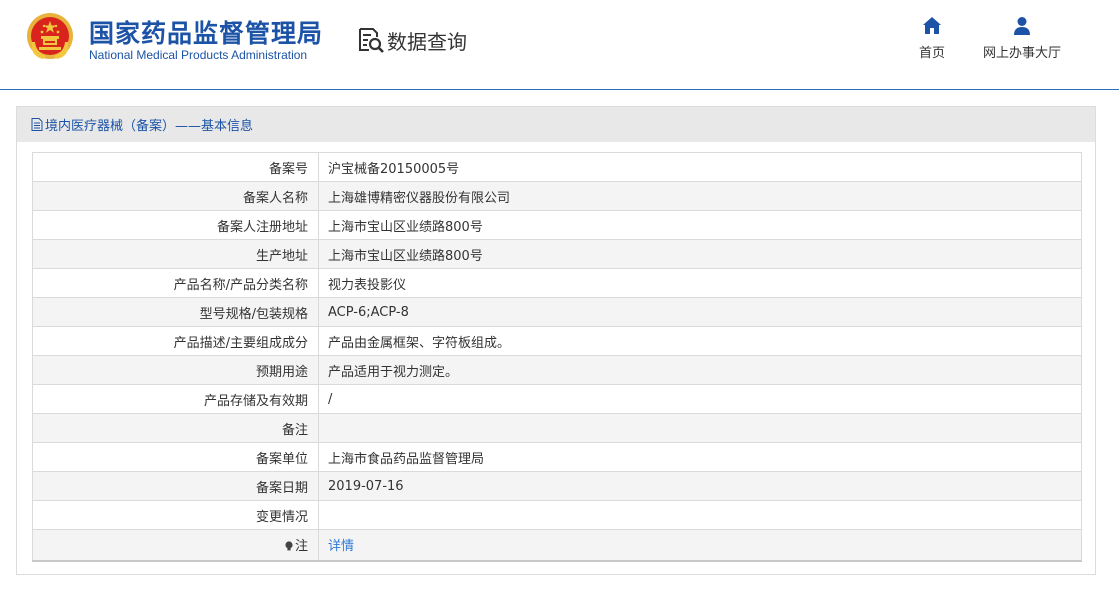 The width and height of the screenshot is (1119, 593). What do you see at coordinates (206, 33) in the screenshot?
I see `brand-name-cn: 国家药品监督管理局` at bounding box center [206, 33].